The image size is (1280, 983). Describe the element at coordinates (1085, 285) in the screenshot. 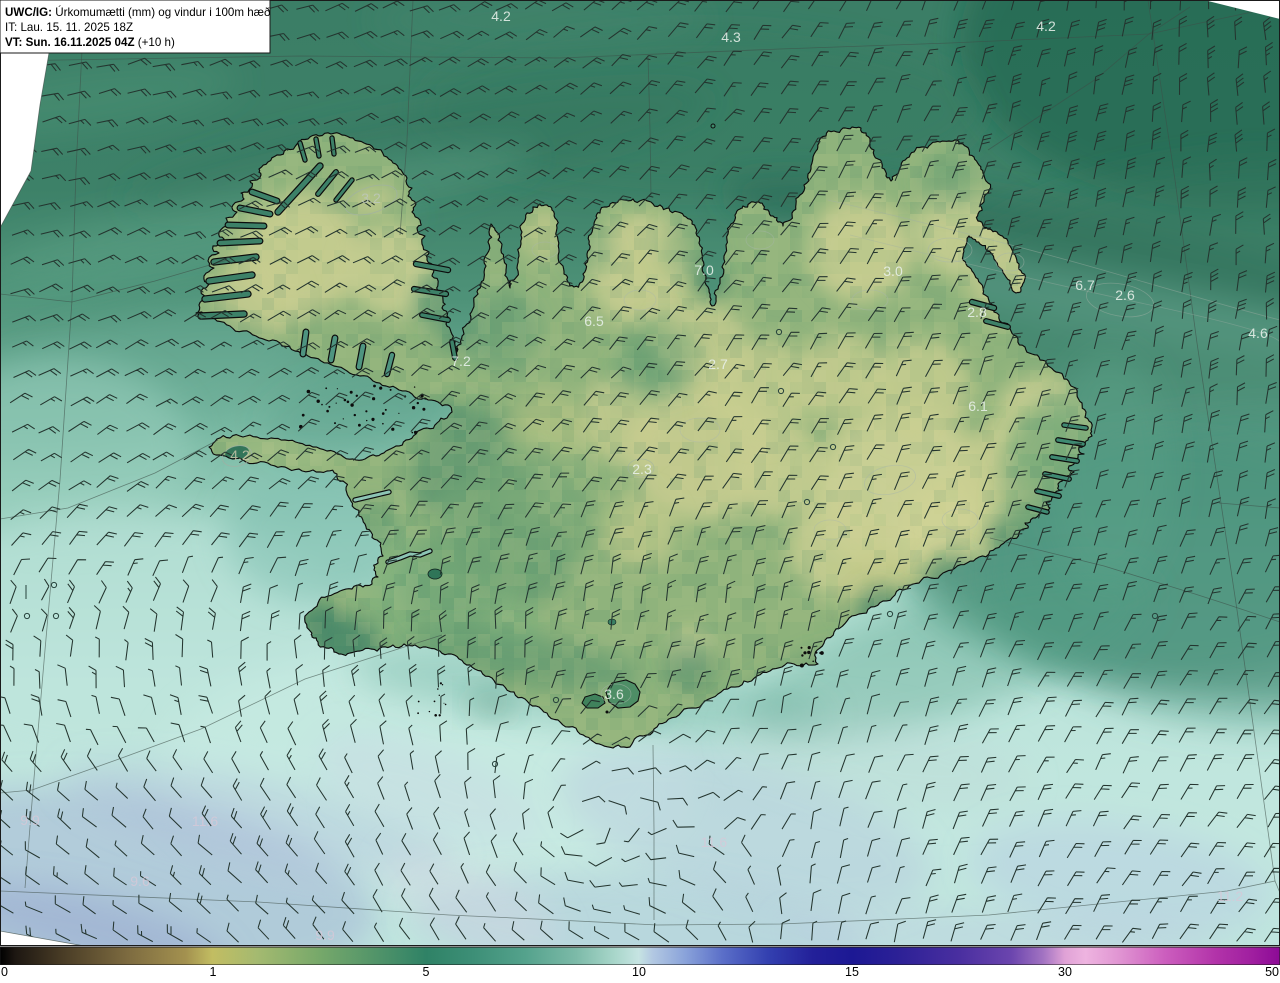

I see `svg-text: 6.7` at that location.